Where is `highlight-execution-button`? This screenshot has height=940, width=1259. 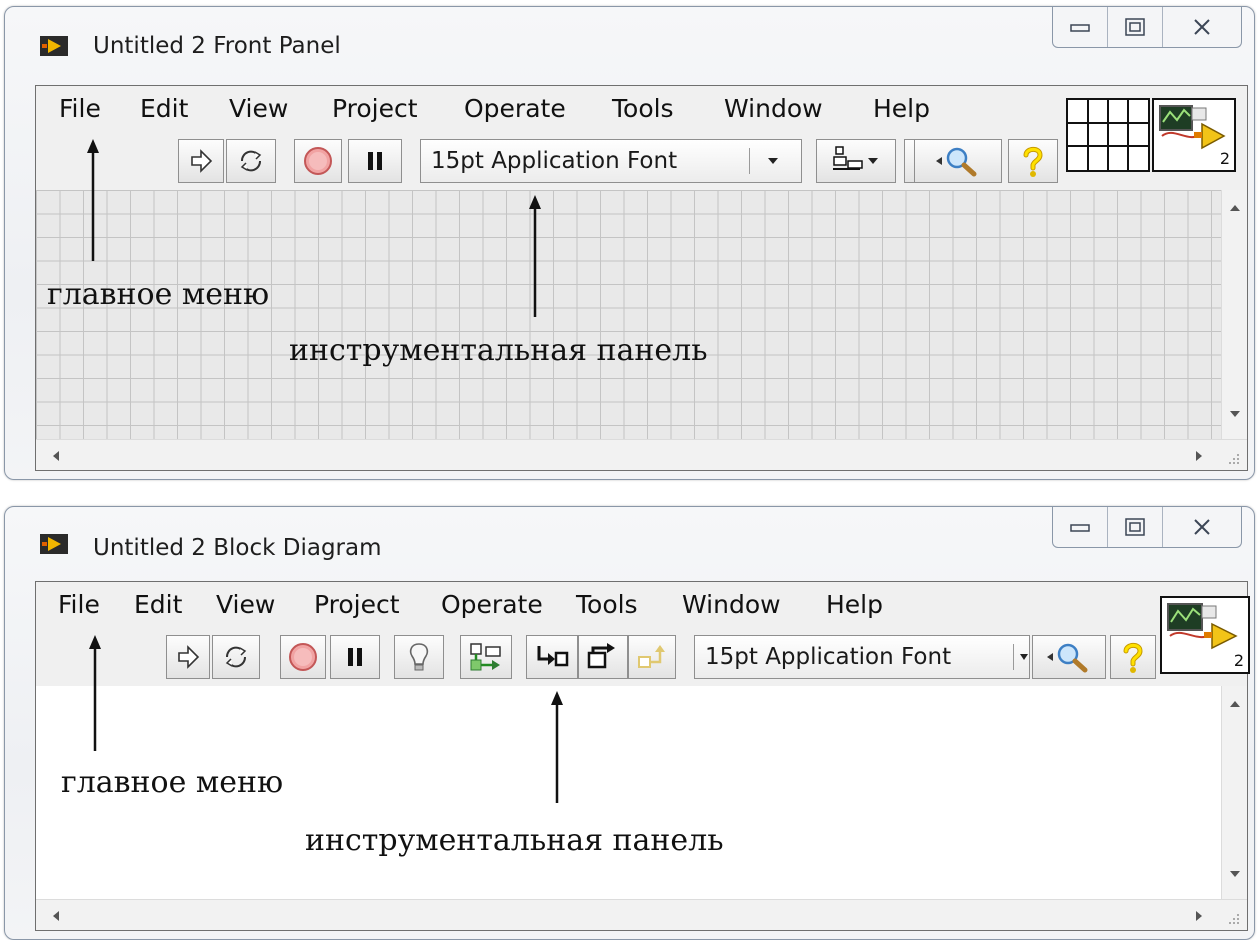 highlight-execution-button is located at coordinates (419, 657).